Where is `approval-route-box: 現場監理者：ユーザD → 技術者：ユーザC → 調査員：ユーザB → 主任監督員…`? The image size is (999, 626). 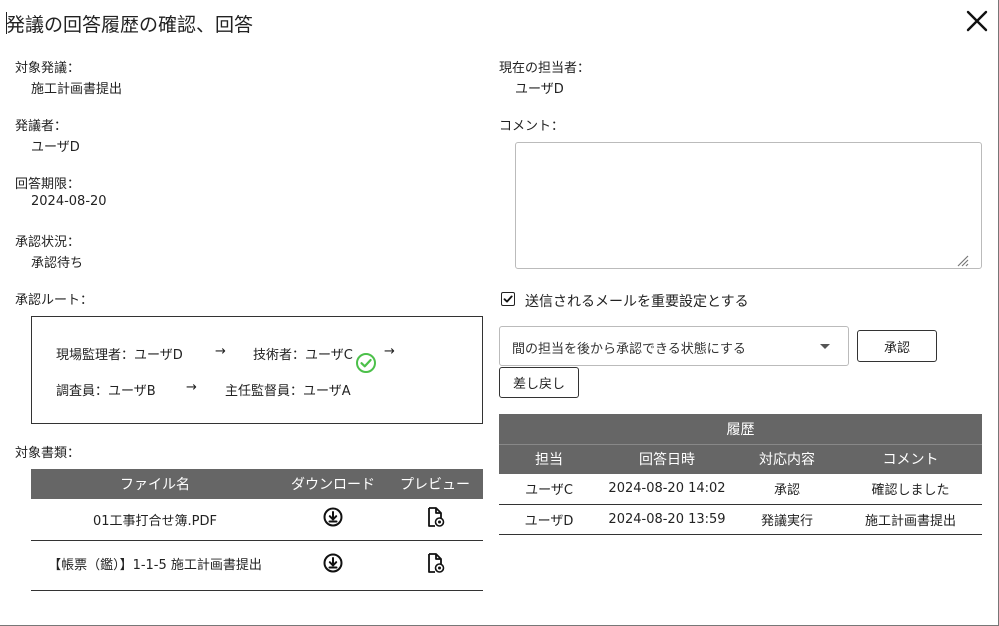 approval-route-box: 現場監理者：ユーザD → 技術者：ユーザC → 調査員：ユーザB → 主任監督員… is located at coordinates (257, 370).